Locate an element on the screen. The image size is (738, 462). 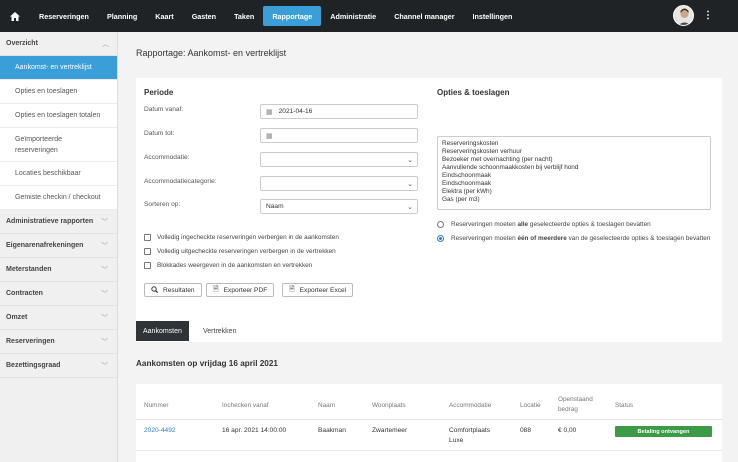
resultaten-button: Resultaten is located at coordinates (173, 290).